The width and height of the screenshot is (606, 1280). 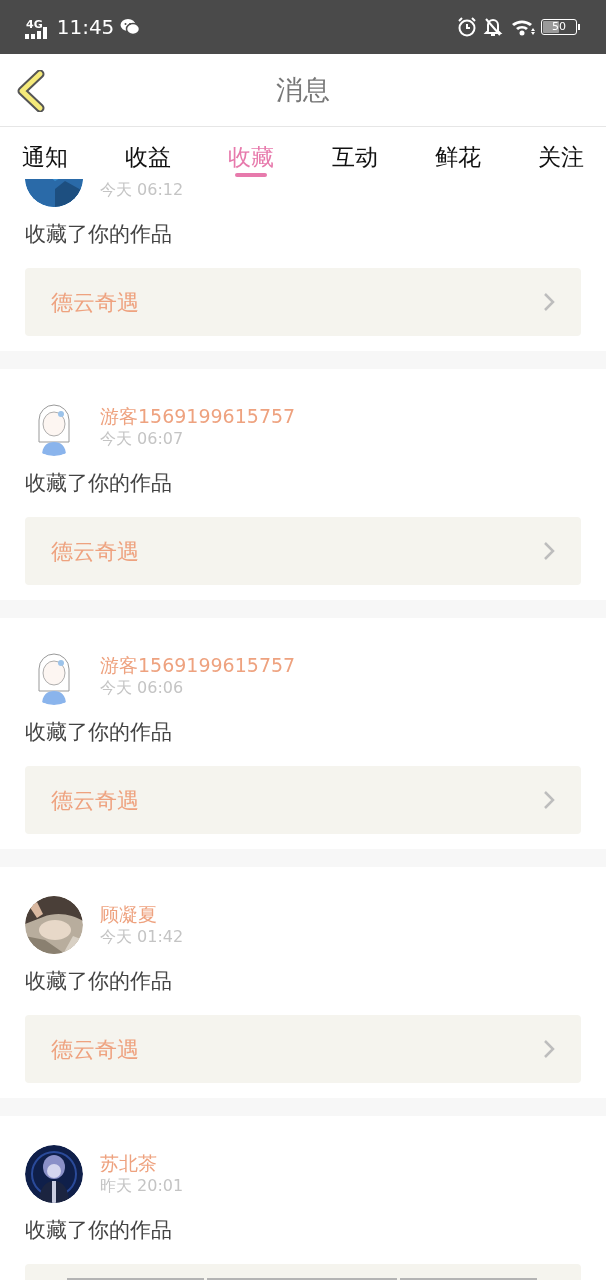 I want to click on clock: 11:45, so click(x=85, y=27).